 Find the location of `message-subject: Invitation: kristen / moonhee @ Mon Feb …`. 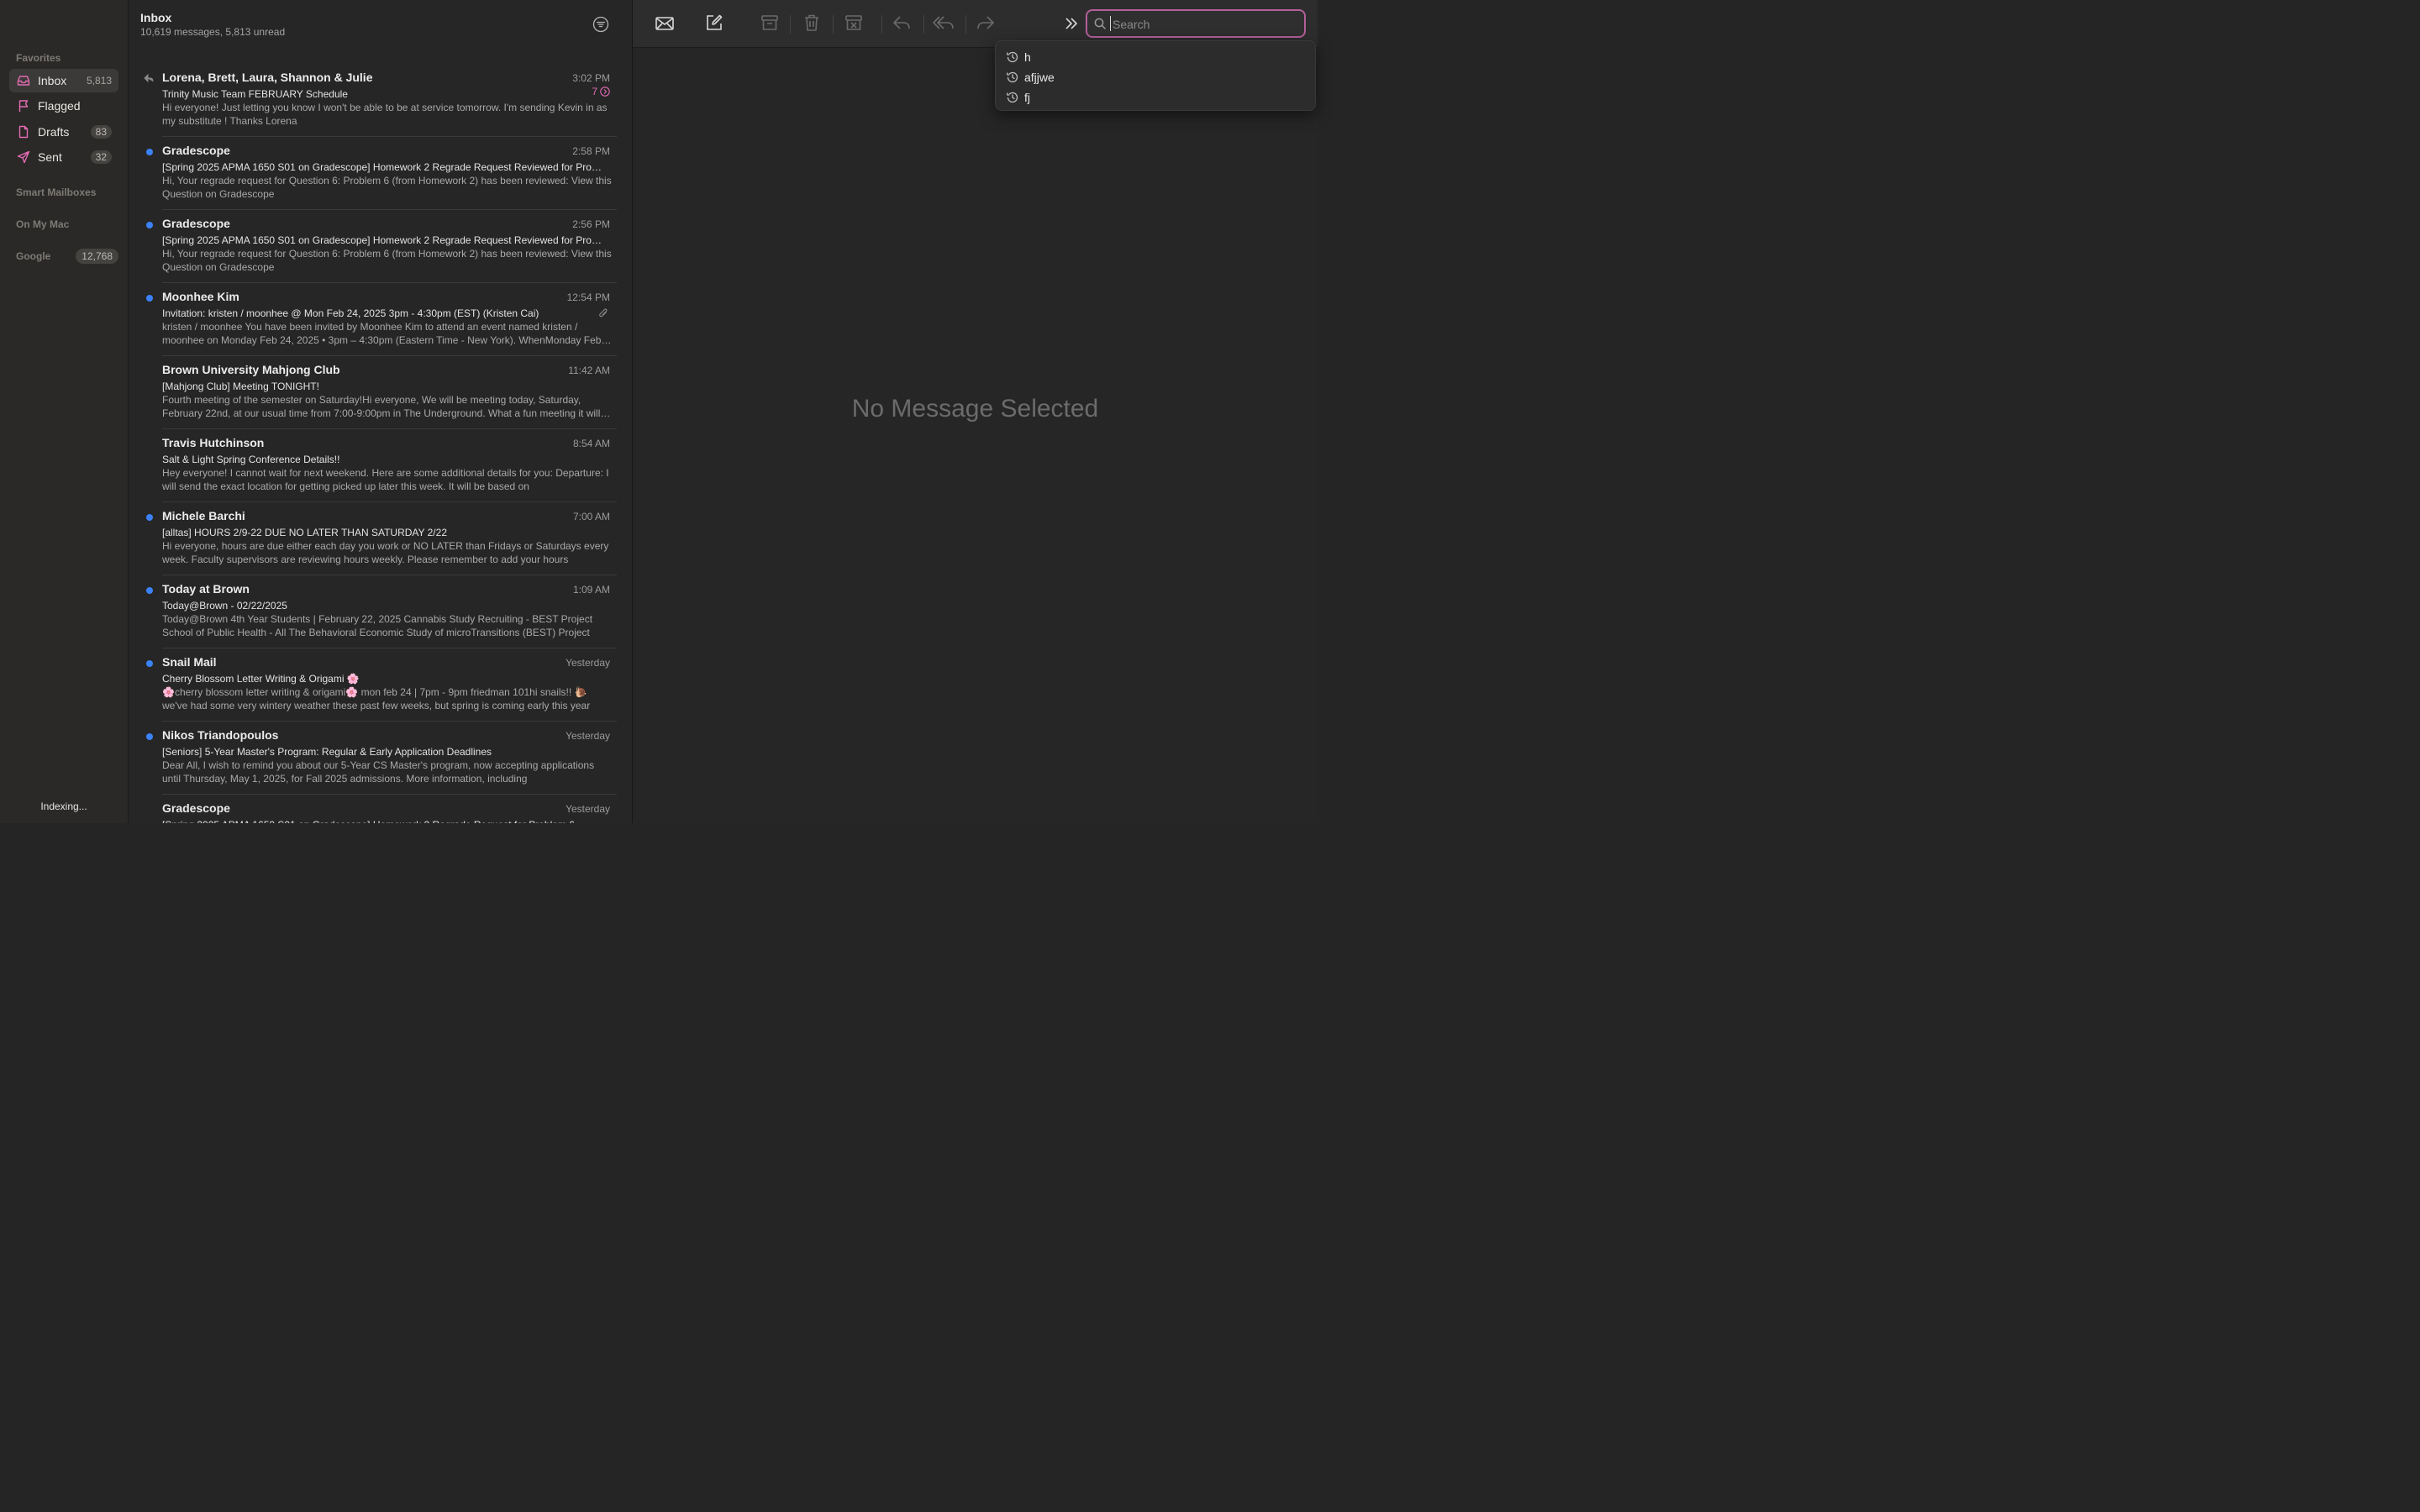

message-subject: Invitation: kristen / moonhee @ Mon Feb … is located at coordinates (351, 313).